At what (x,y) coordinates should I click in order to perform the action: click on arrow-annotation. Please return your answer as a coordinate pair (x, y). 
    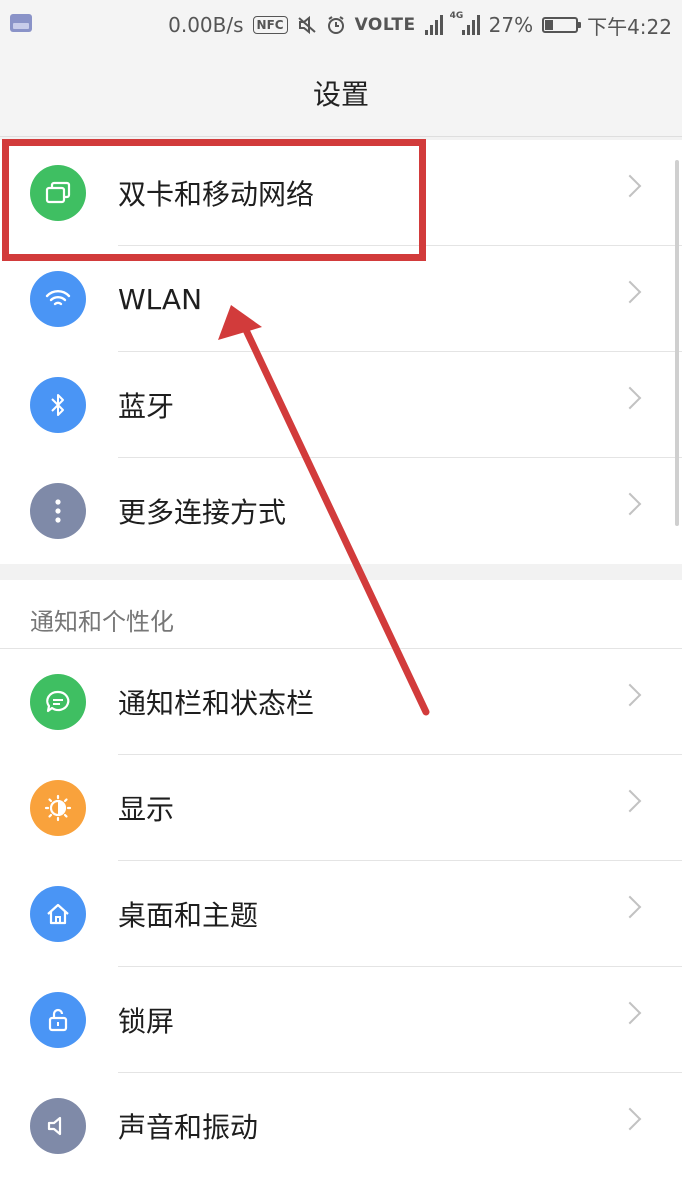
    Looking at the image, I should click on (324, 510).